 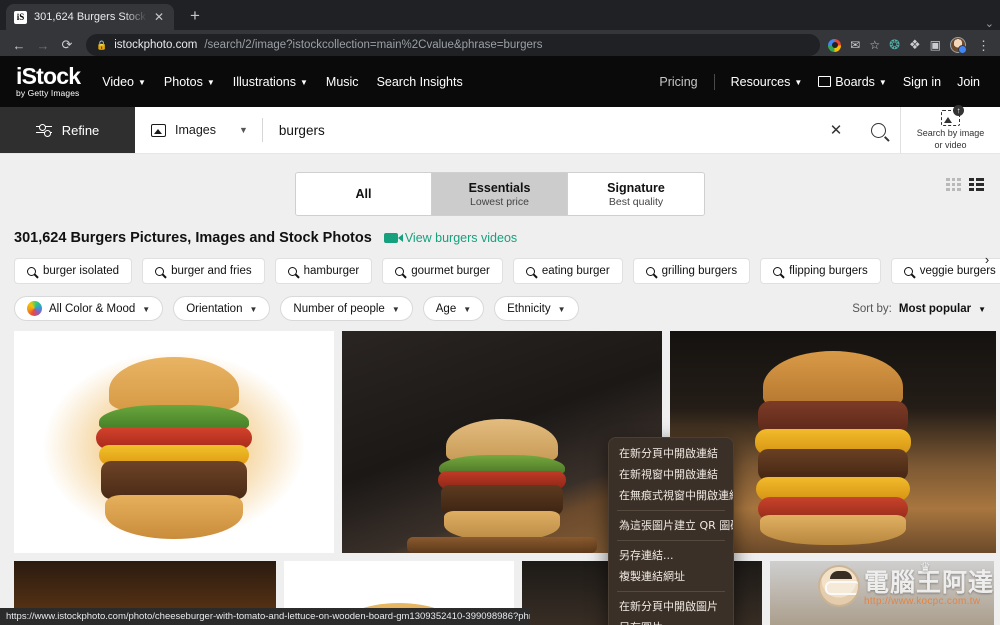 I want to click on watermark-face-icon, so click(x=838, y=586).